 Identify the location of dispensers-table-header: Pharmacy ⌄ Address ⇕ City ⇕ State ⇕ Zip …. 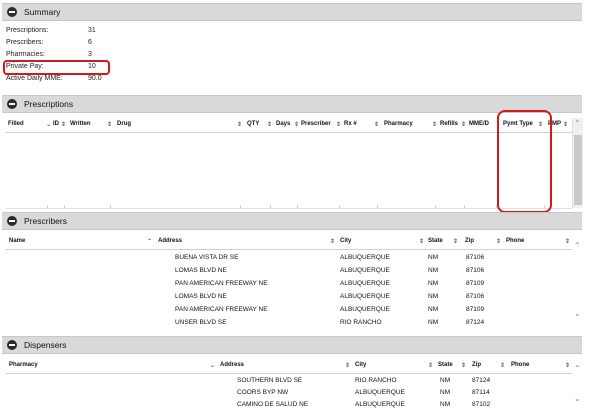
(289, 366).